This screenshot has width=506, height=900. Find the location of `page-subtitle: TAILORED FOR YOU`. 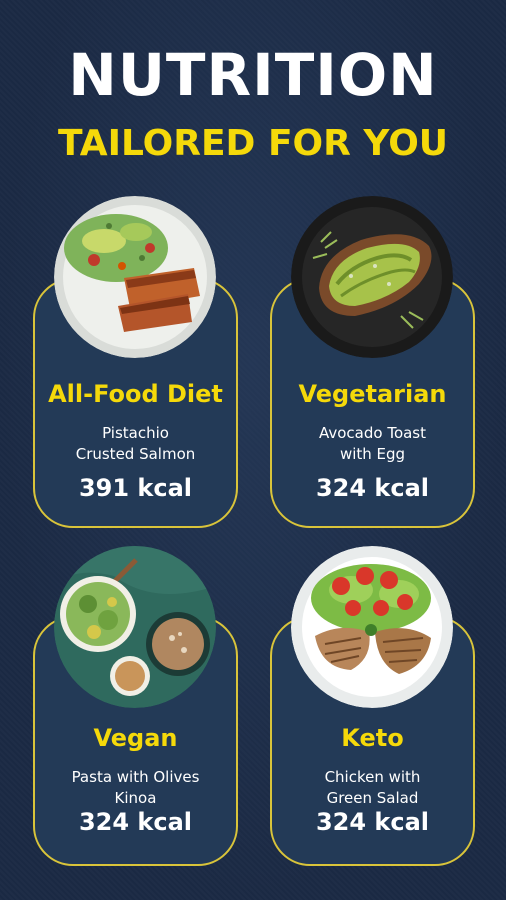

page-subtitle: TAILORED FOR YOU is located at coordinates (253, 143).